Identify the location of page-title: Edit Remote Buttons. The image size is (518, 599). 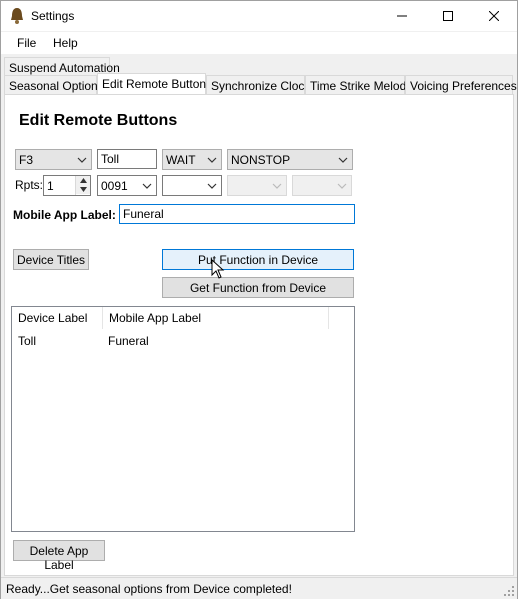
(98, 120).